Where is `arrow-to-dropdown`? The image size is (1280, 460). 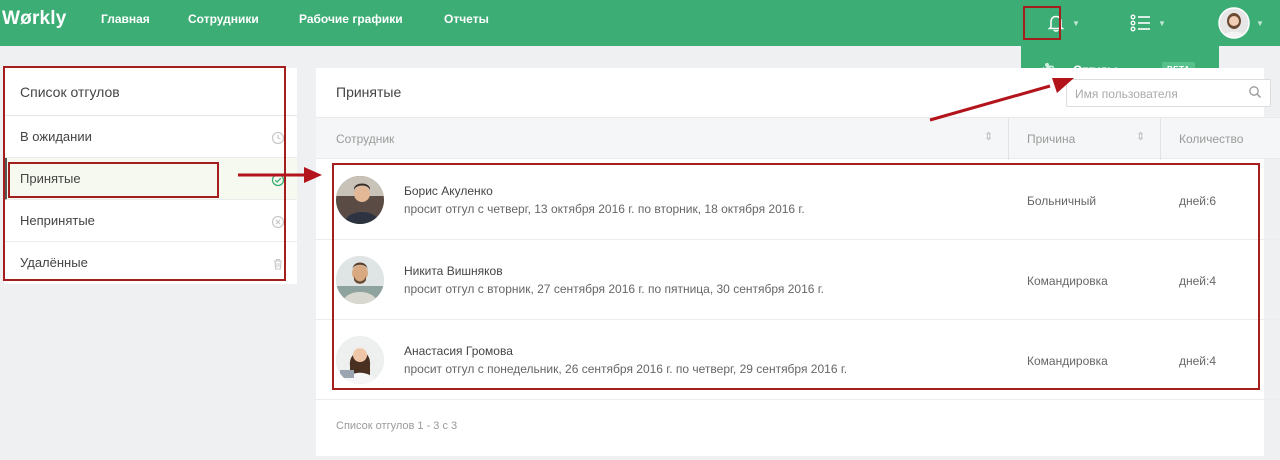
arrow-to-dropdown is located at coordinates (990, 103).